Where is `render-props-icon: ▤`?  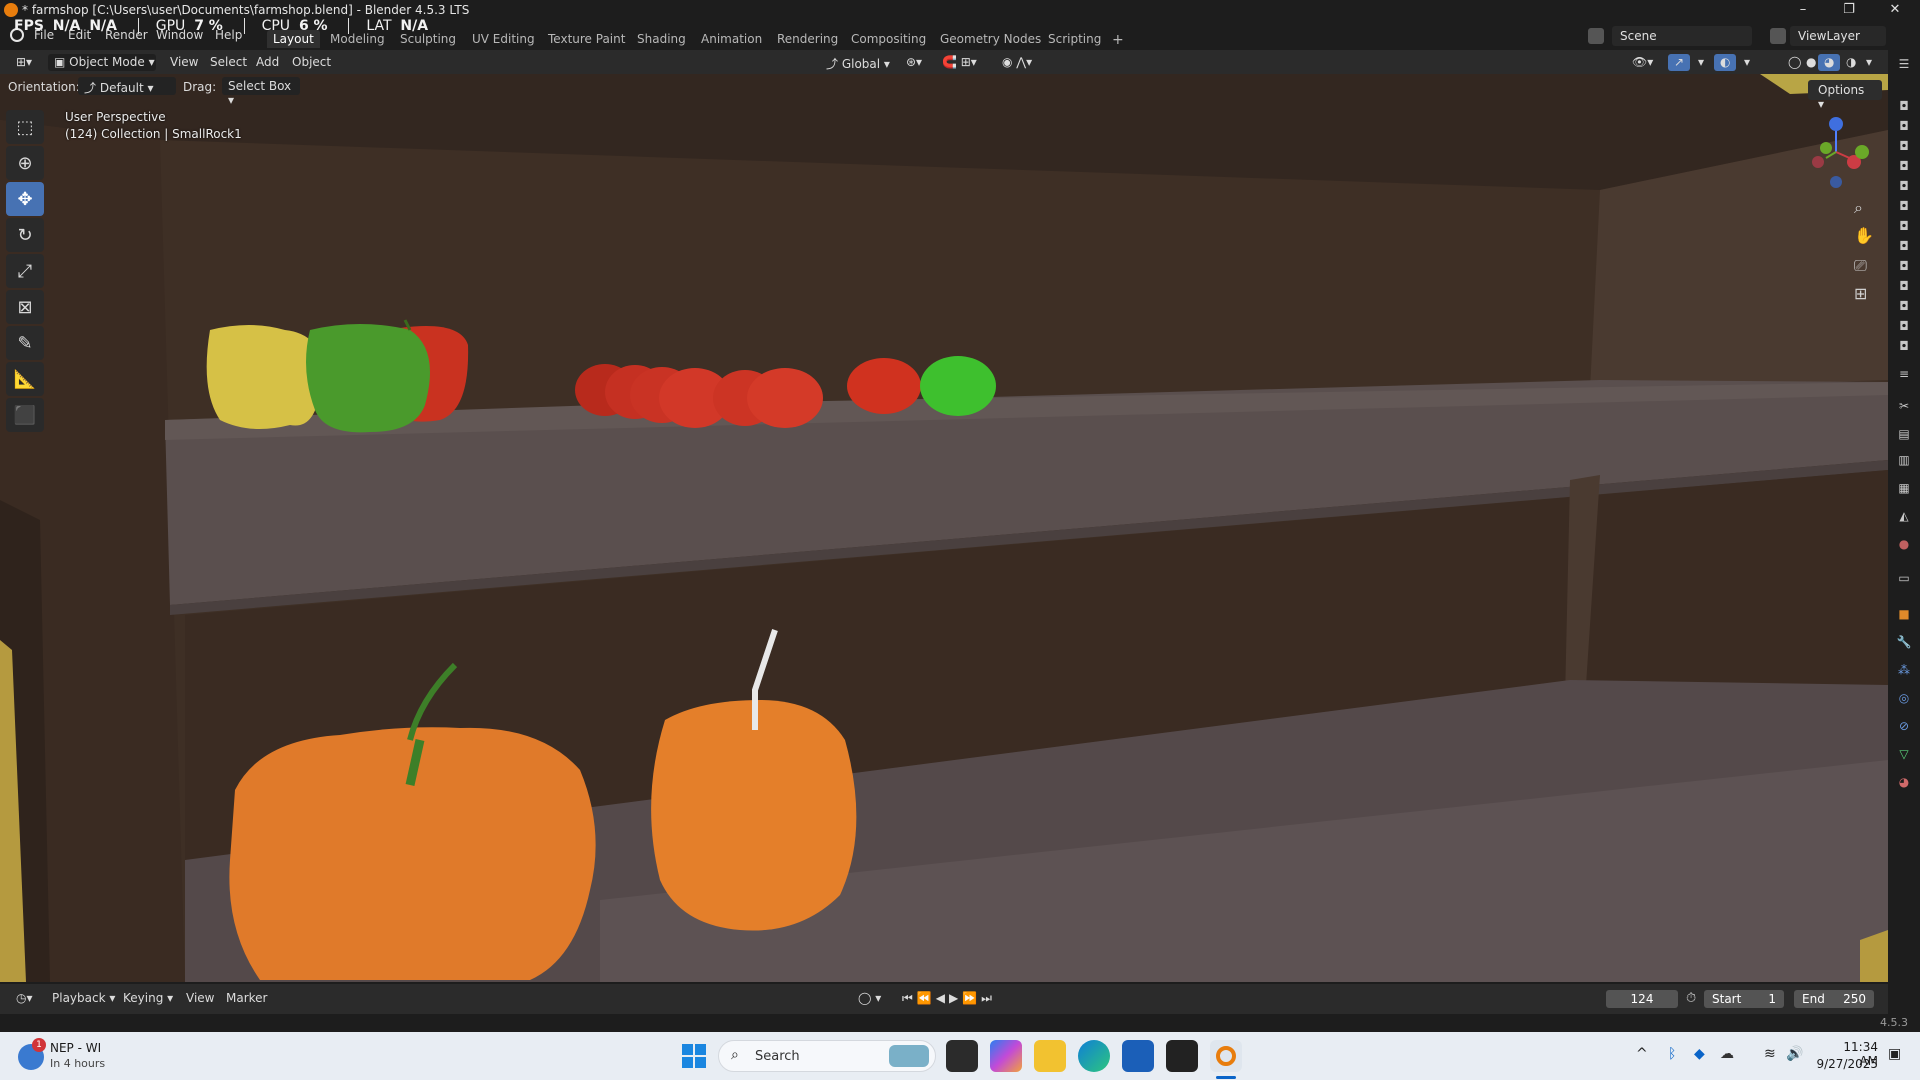 render-props-icon: ▤ is located at coordinates (1904, 434).